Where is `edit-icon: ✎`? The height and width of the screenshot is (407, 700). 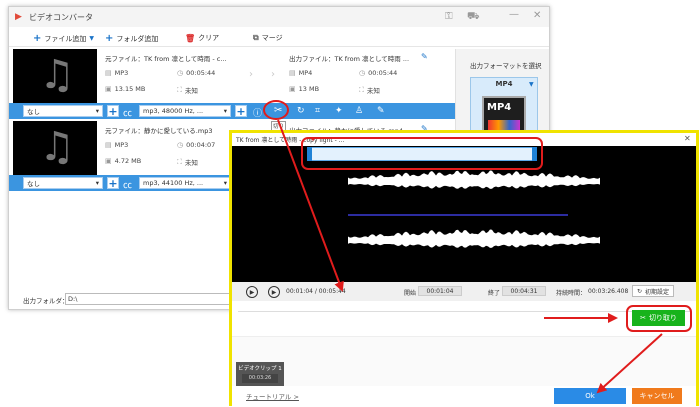
edit-icon: ✎ is located at coordinates (381, 111).